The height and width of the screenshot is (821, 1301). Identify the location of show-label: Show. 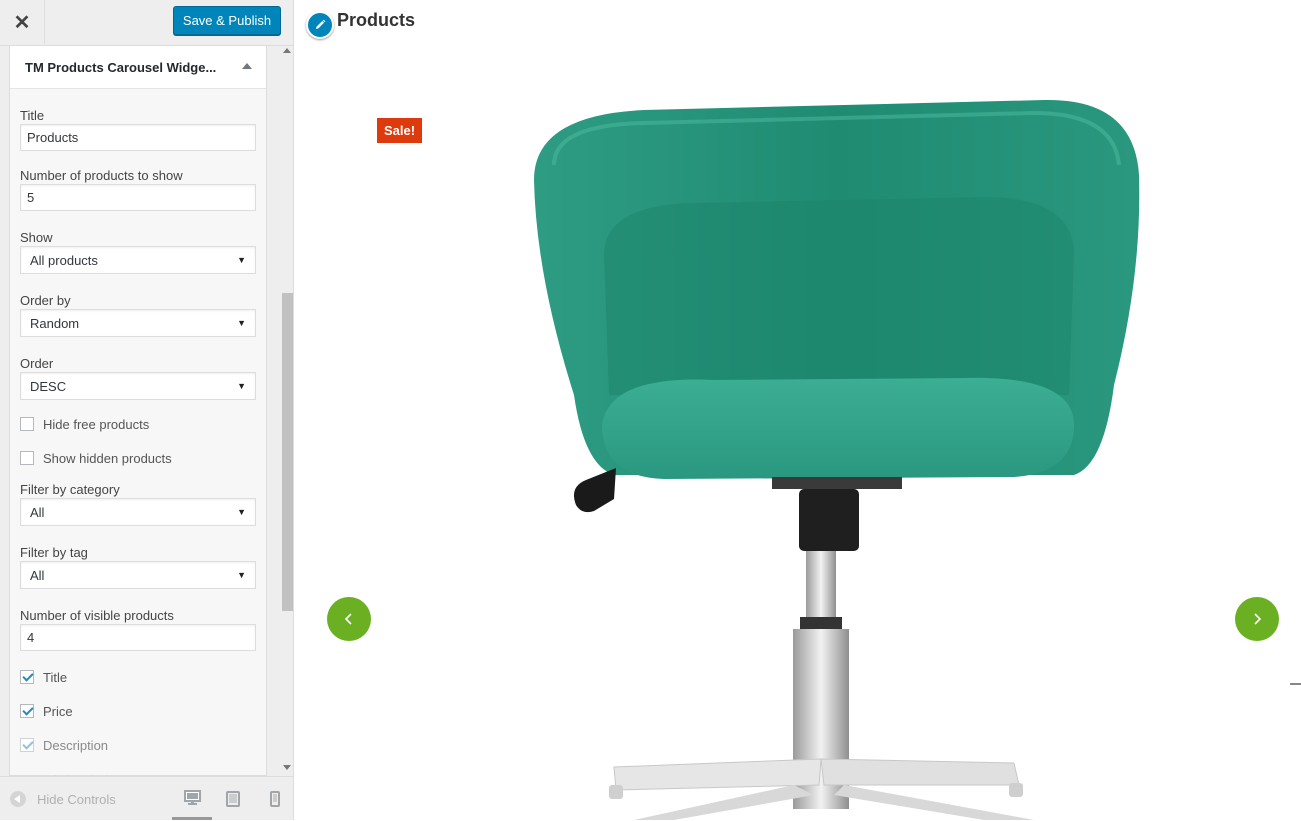
(36, 237).